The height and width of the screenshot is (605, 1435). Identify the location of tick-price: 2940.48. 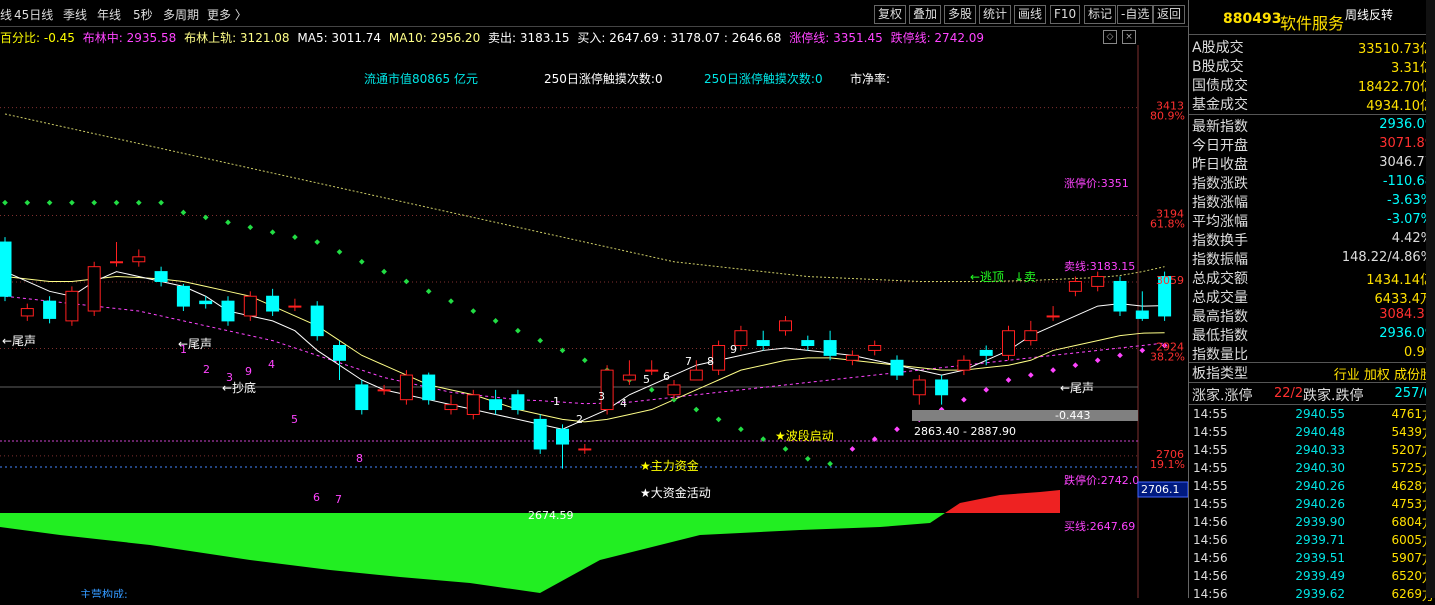
(1320, 432).